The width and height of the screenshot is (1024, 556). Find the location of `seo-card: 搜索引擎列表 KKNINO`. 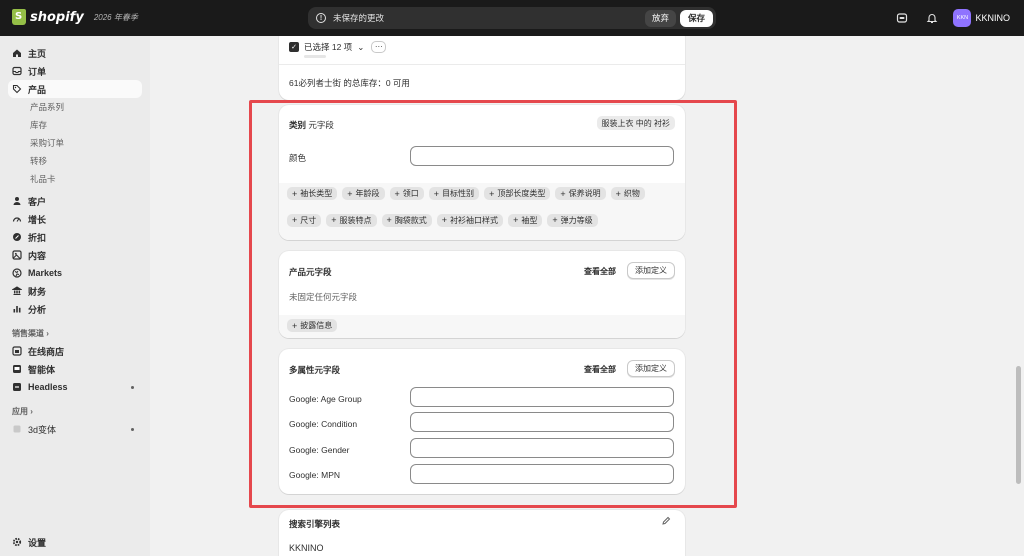

seo-card: 搜索引擎列表 KKNINO is located at coordinates (482, 533).